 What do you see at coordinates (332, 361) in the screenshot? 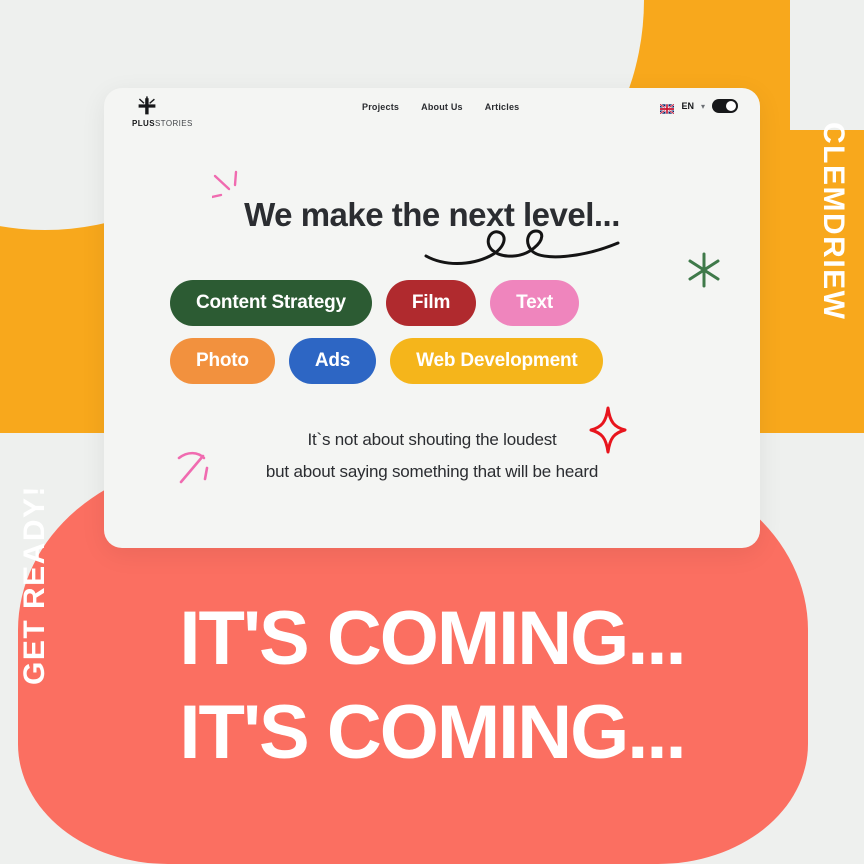
I see `pill-ads: Ads` at bounding box center [332, 361].